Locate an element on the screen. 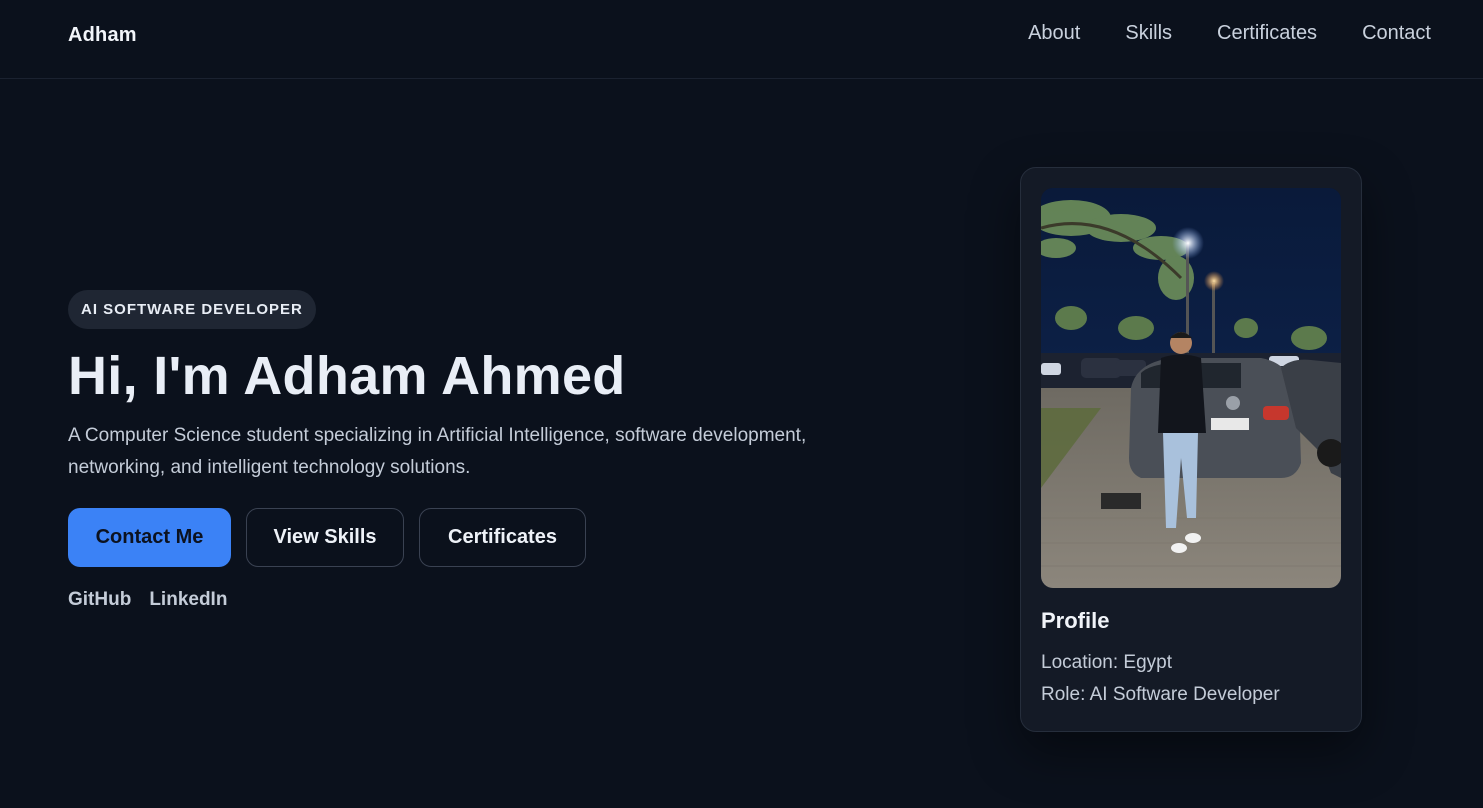 This screenshot has height=808, width=1483. github-link: GitHub is located at coordinates (99, 600).